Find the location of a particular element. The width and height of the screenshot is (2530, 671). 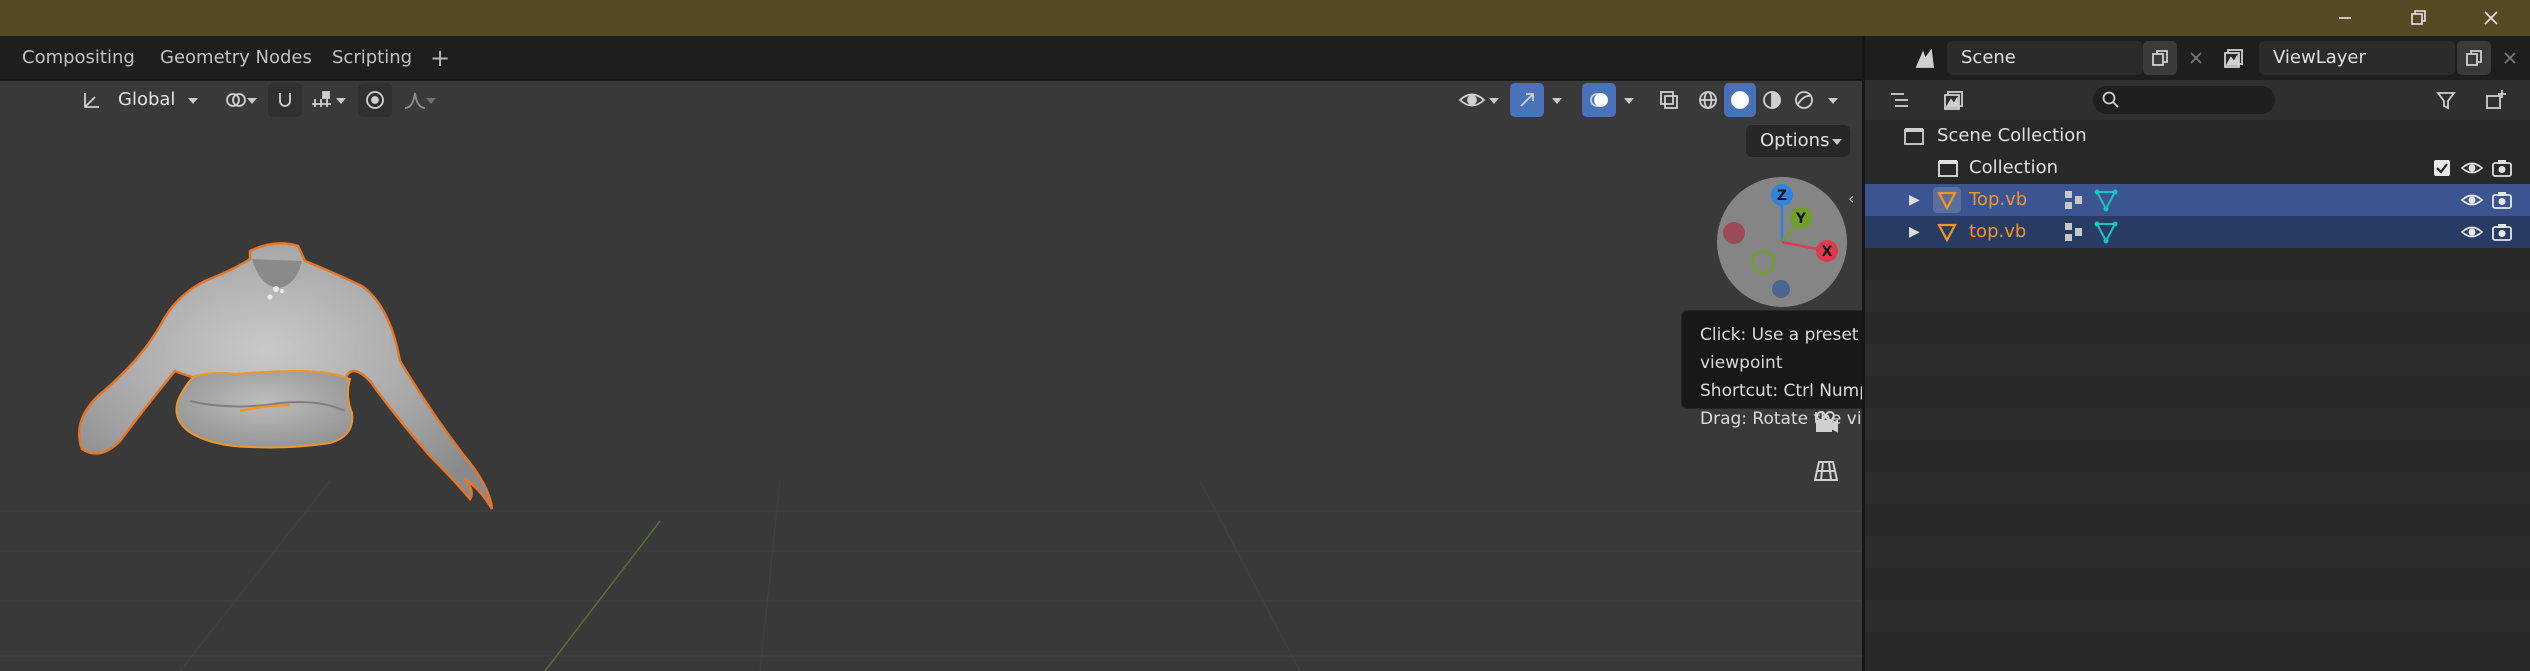

tab-scripting: Scripting is located at coordinates (372, 58).